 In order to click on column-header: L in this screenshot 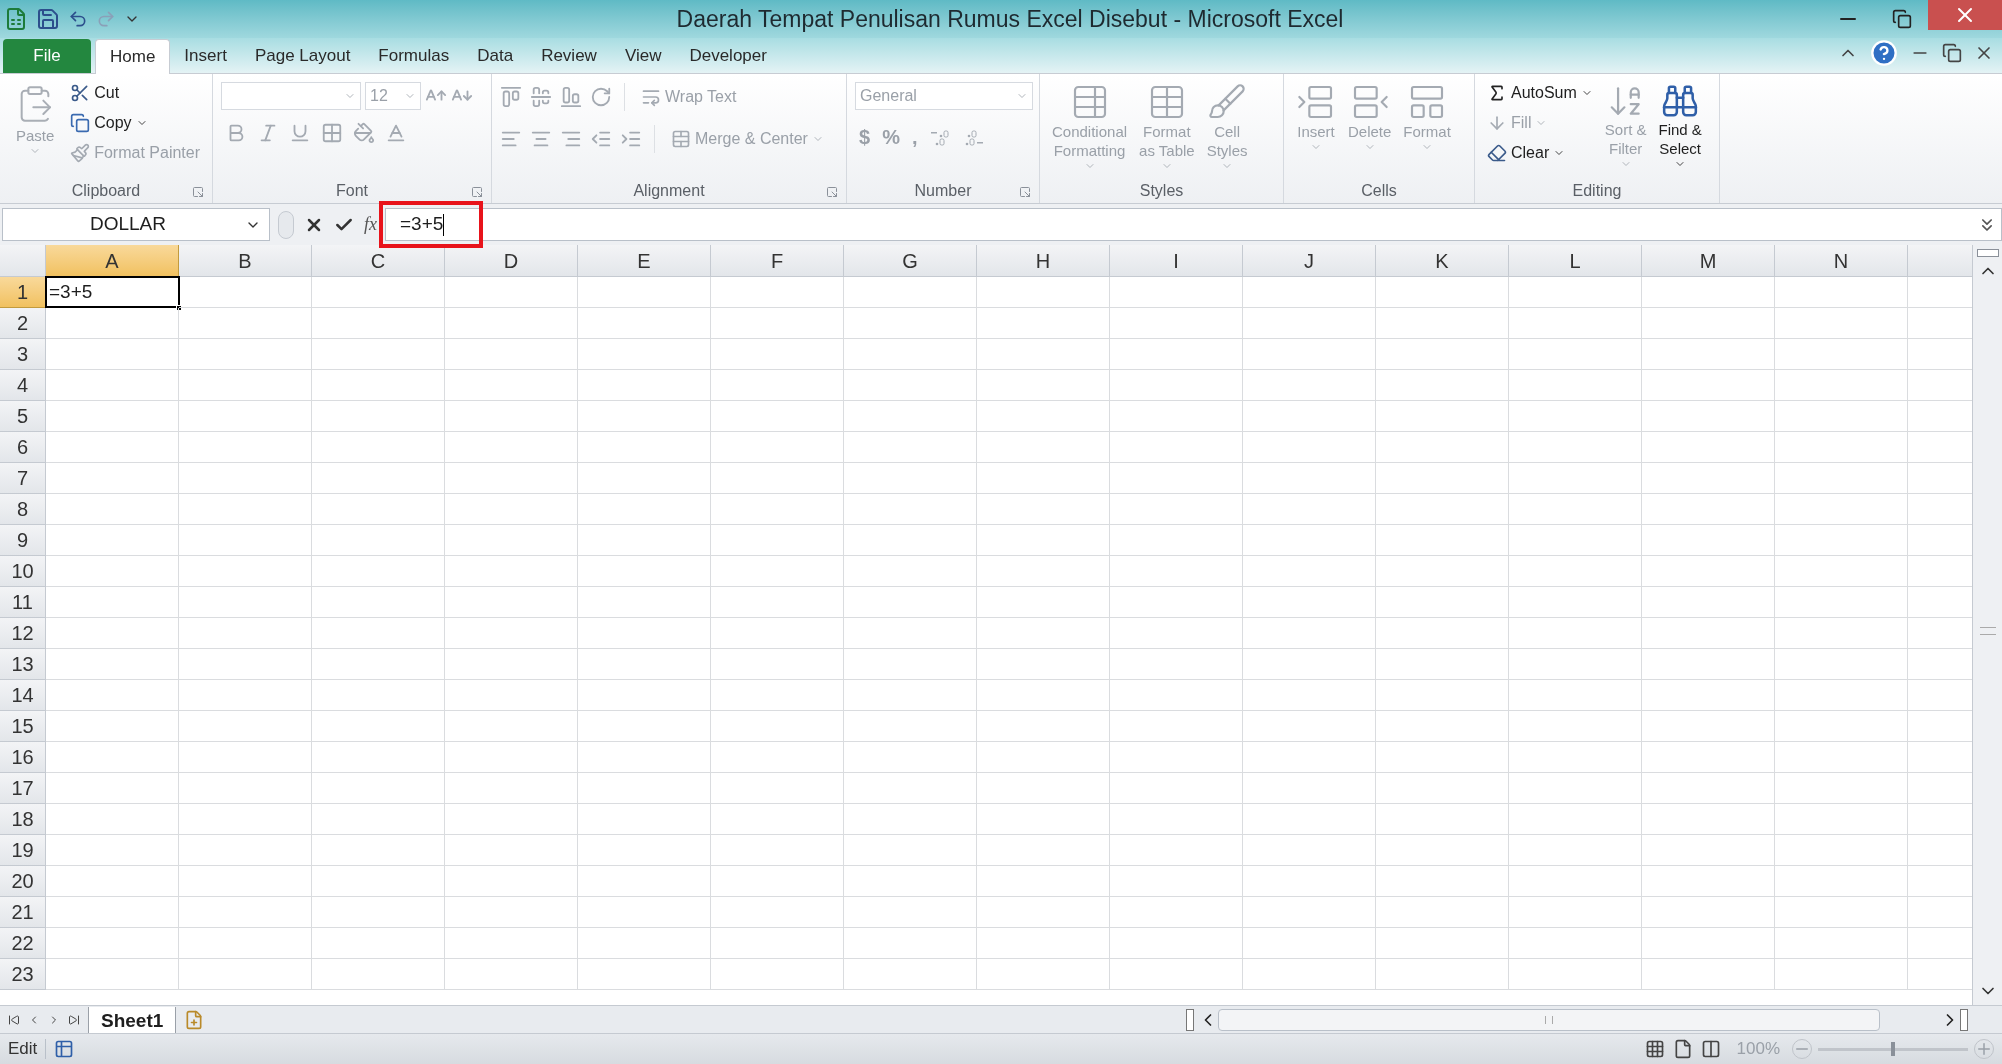, I will do `click(1575, 261)`.